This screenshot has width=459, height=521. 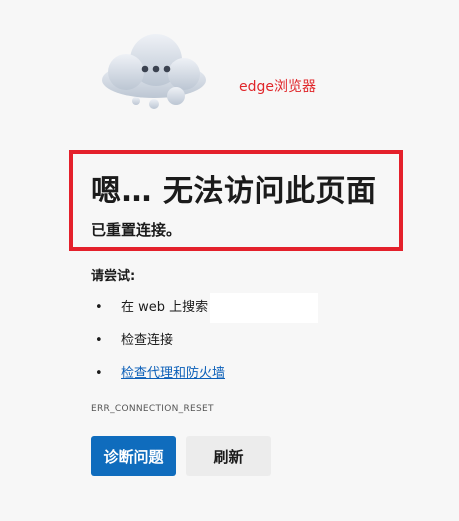 What do you see at coordinates (147, 340) in the screenshot?
I see `suggestion-check-connection-text: 检查连接` at bounding box center [147, 340].